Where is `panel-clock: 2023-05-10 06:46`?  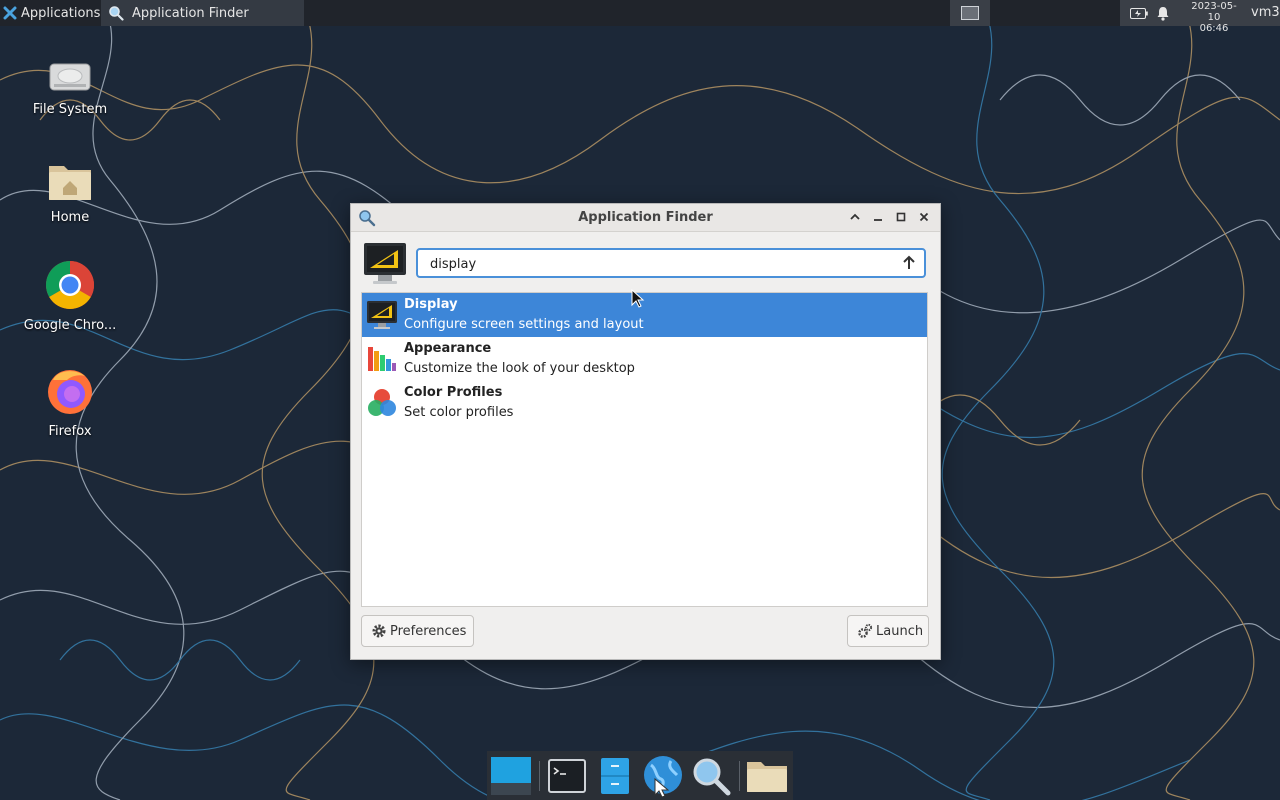 panel-clock: 2023-05-10 06:46 is located at coordinates (1214, 17).